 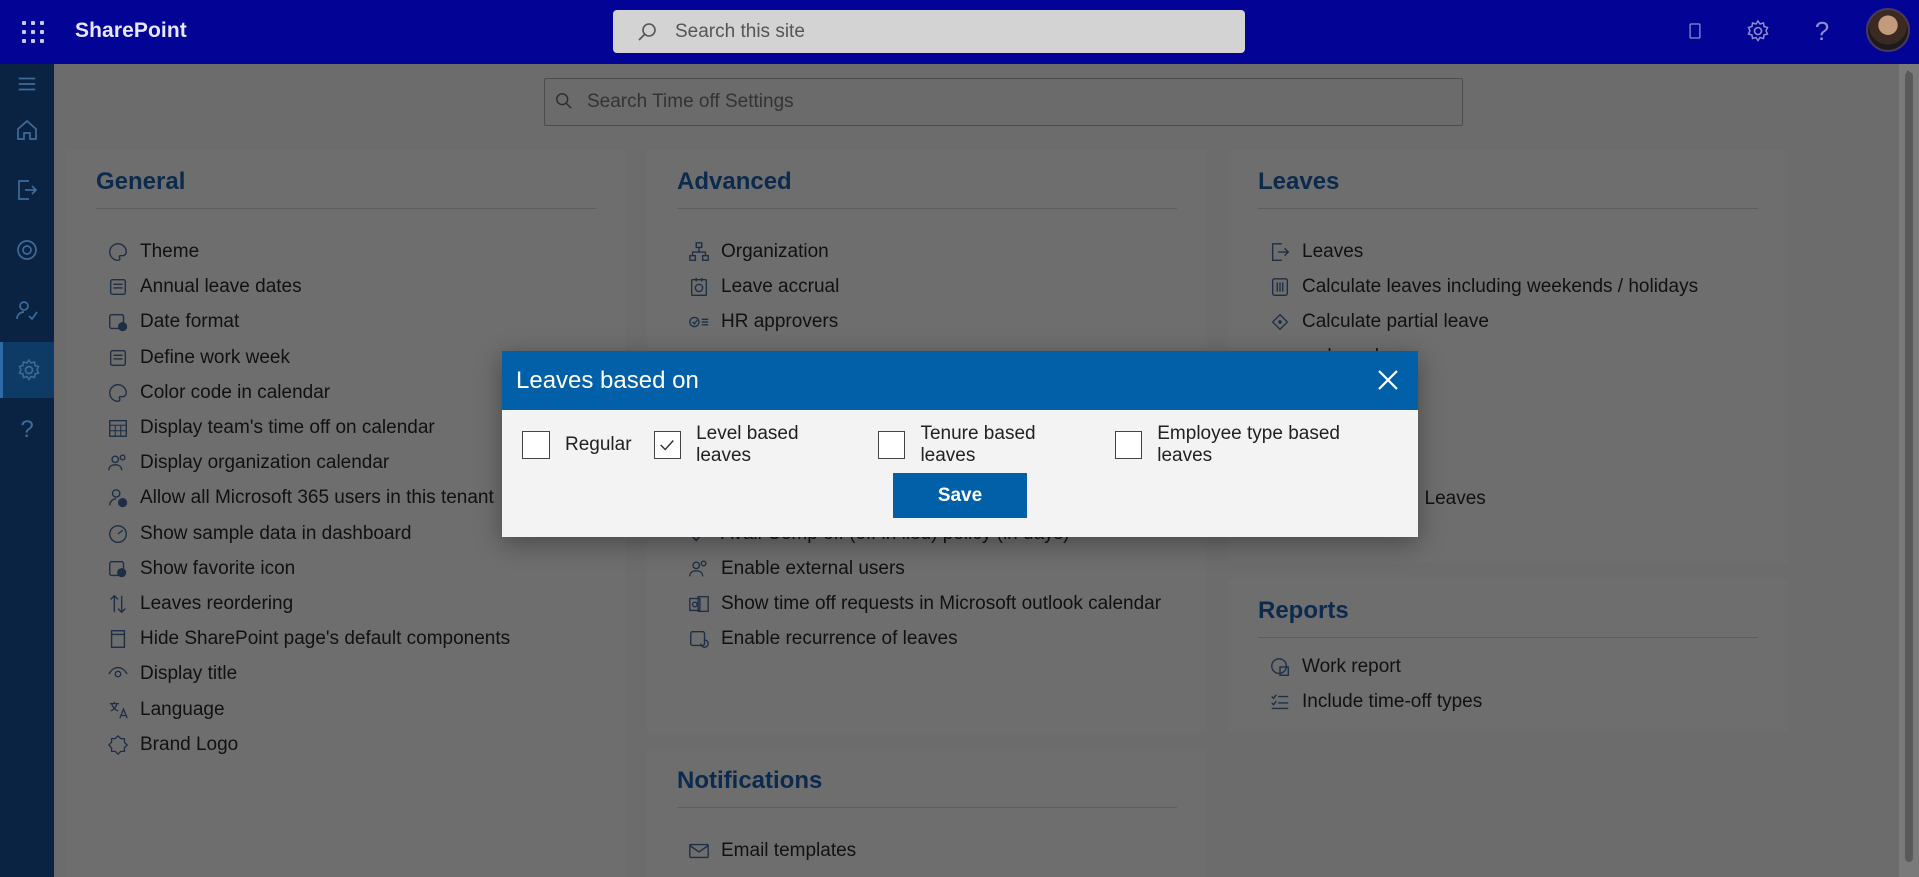 I want to click on advanced-item: Enable recurrence of leaves, so click(x=822, y=639).